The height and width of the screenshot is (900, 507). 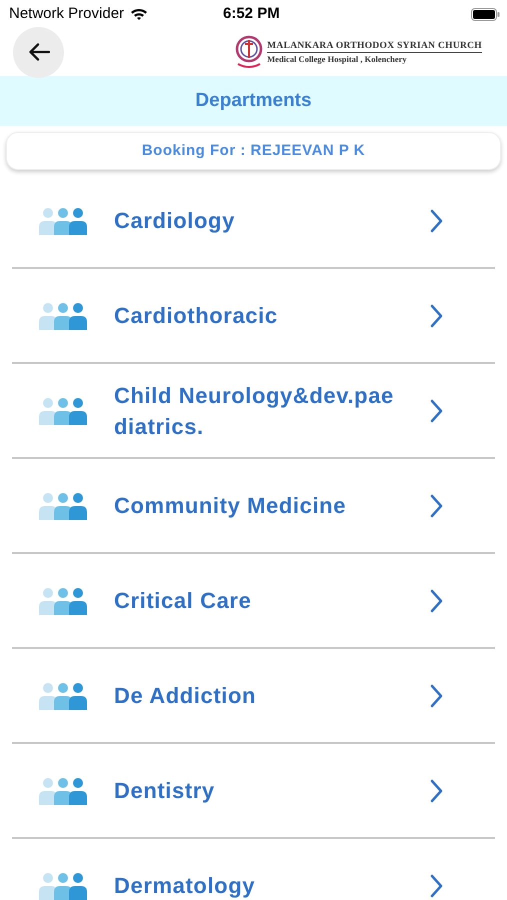 What do you see at coordinates (196, 316) in the screenshot?
I see `department-name: Cardiothoracic` at bounding box center [196, 316].